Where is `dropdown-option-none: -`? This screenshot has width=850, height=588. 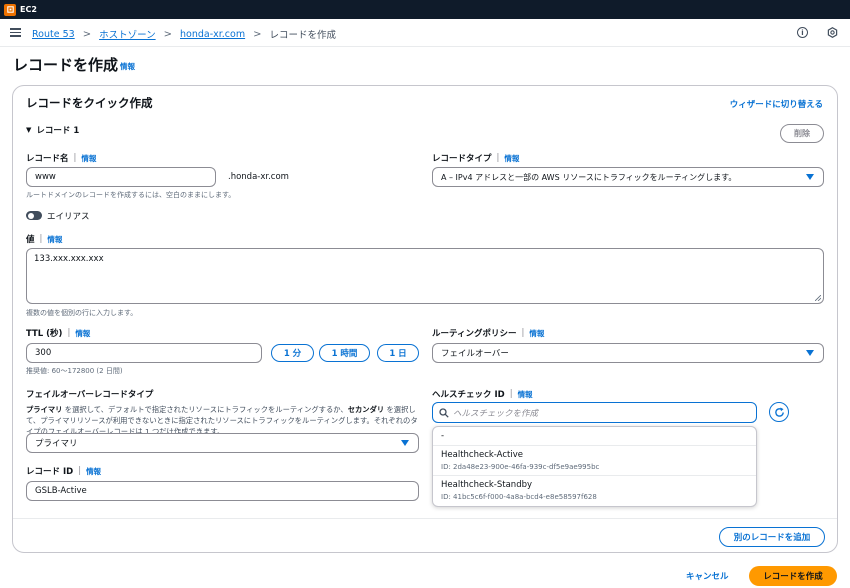 dropdown-option-none: - is located at coordinates (594, 436).